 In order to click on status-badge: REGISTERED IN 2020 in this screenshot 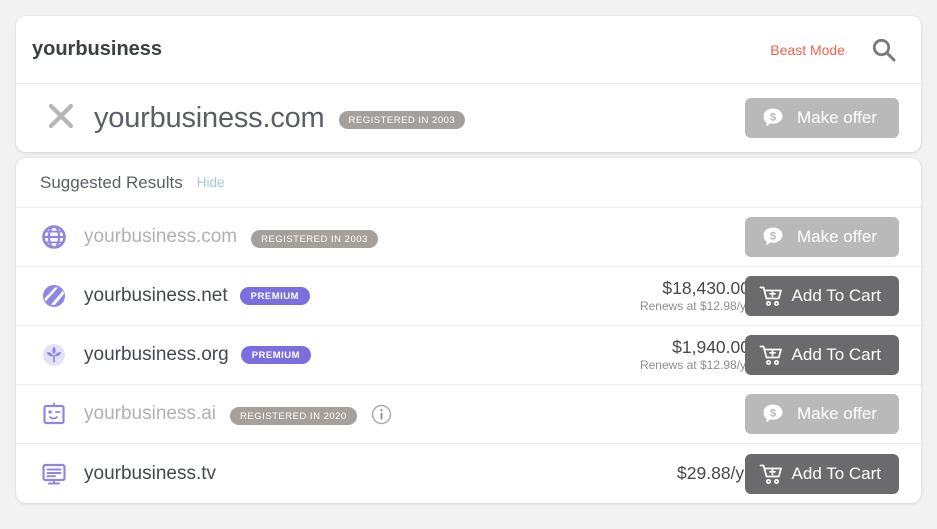, I will do `click(293, 416)`.